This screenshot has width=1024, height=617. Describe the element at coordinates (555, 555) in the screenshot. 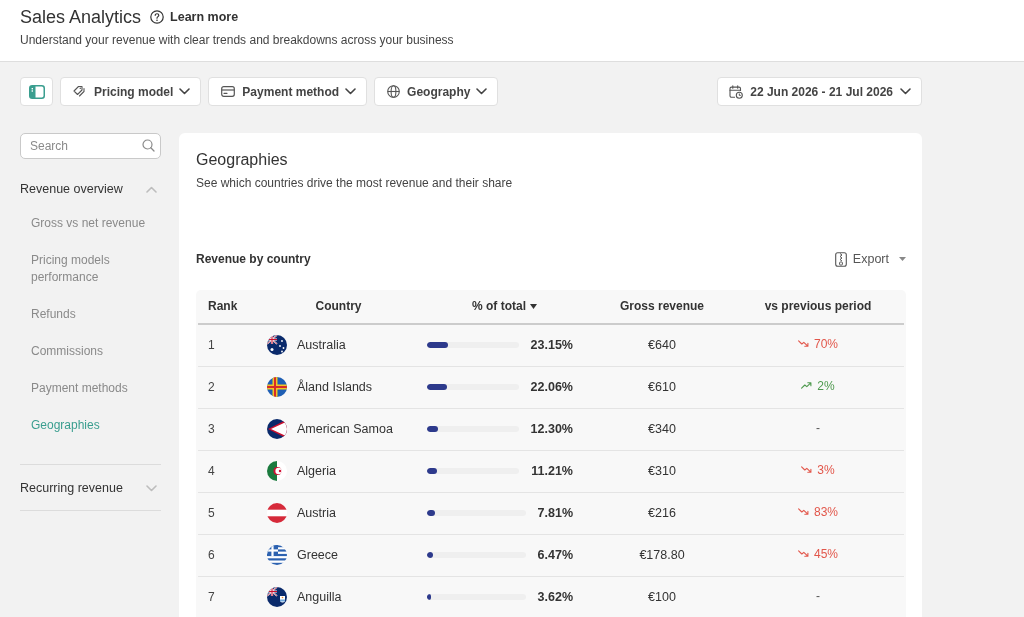

I see `table-cell-text: 6.47%` at that location.